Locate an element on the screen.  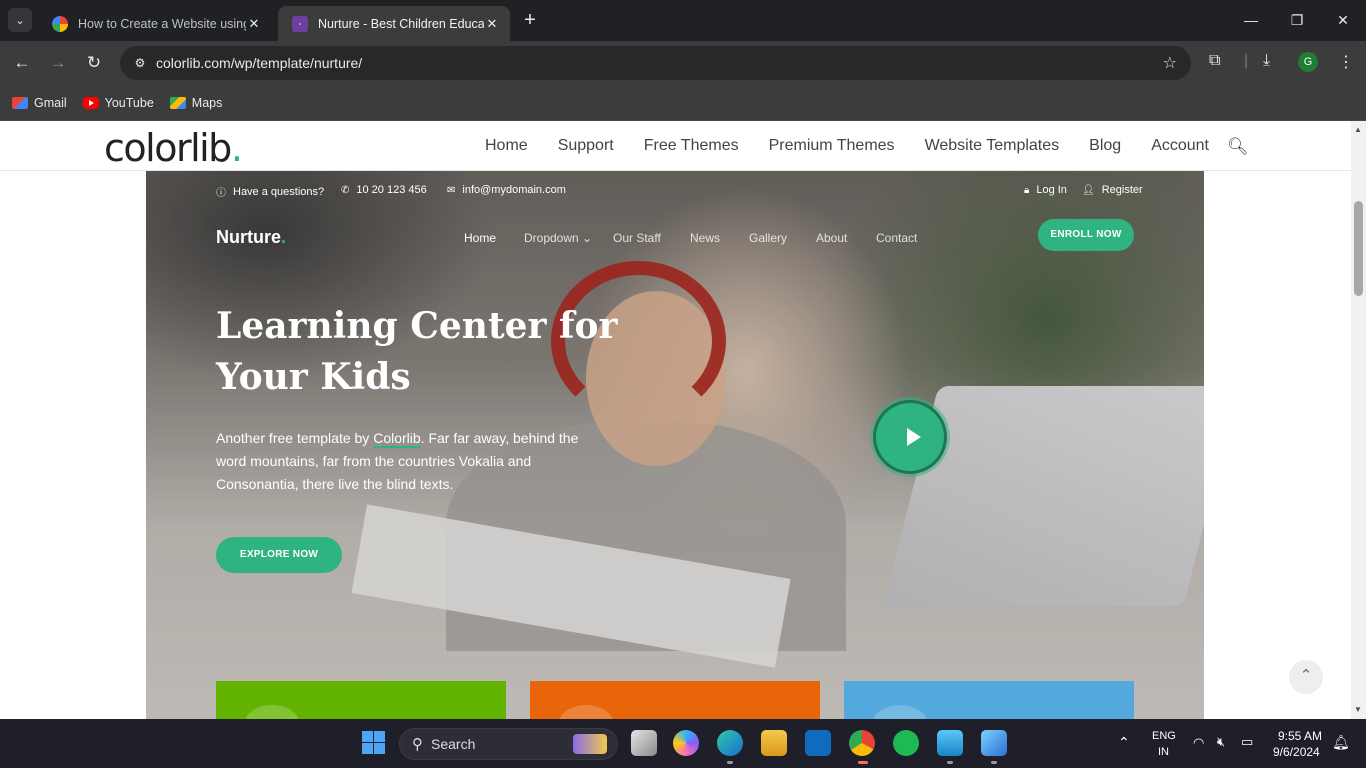
search-icon: 🔍︎ is located at coordinates (1238, 147).